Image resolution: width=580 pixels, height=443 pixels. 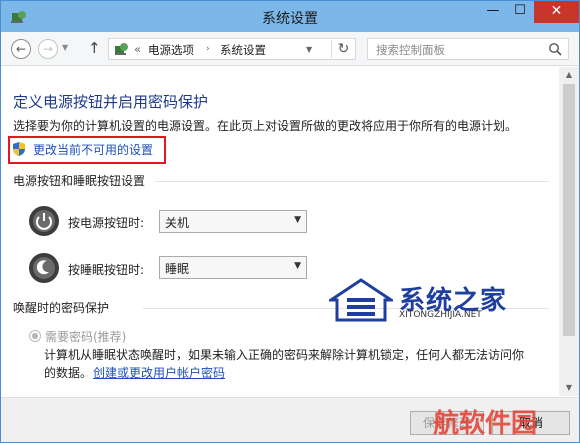 I want to click on section-heading-buttons: 电源按钮和睡眠按钮设置, so click(x=79, y=181).